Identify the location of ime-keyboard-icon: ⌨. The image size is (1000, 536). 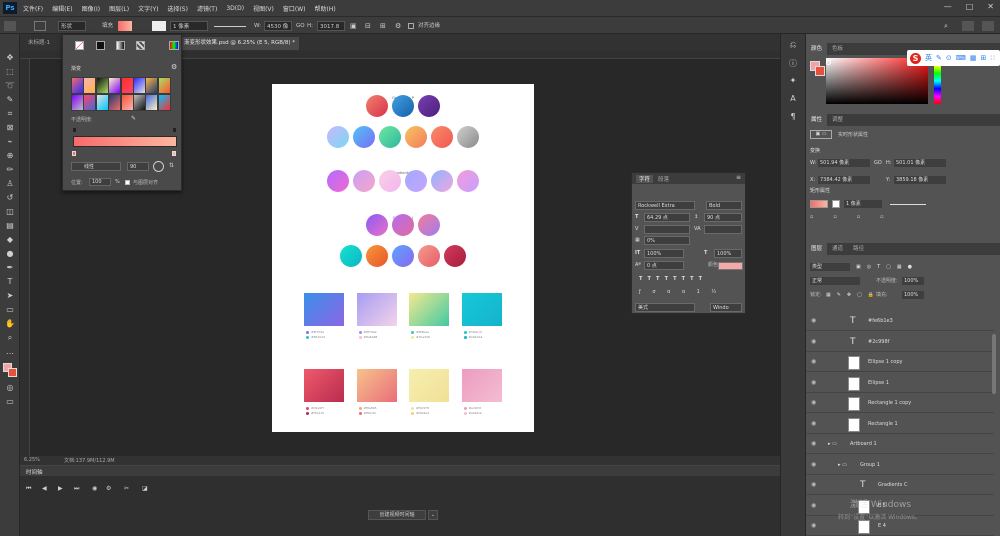
(961, 58).